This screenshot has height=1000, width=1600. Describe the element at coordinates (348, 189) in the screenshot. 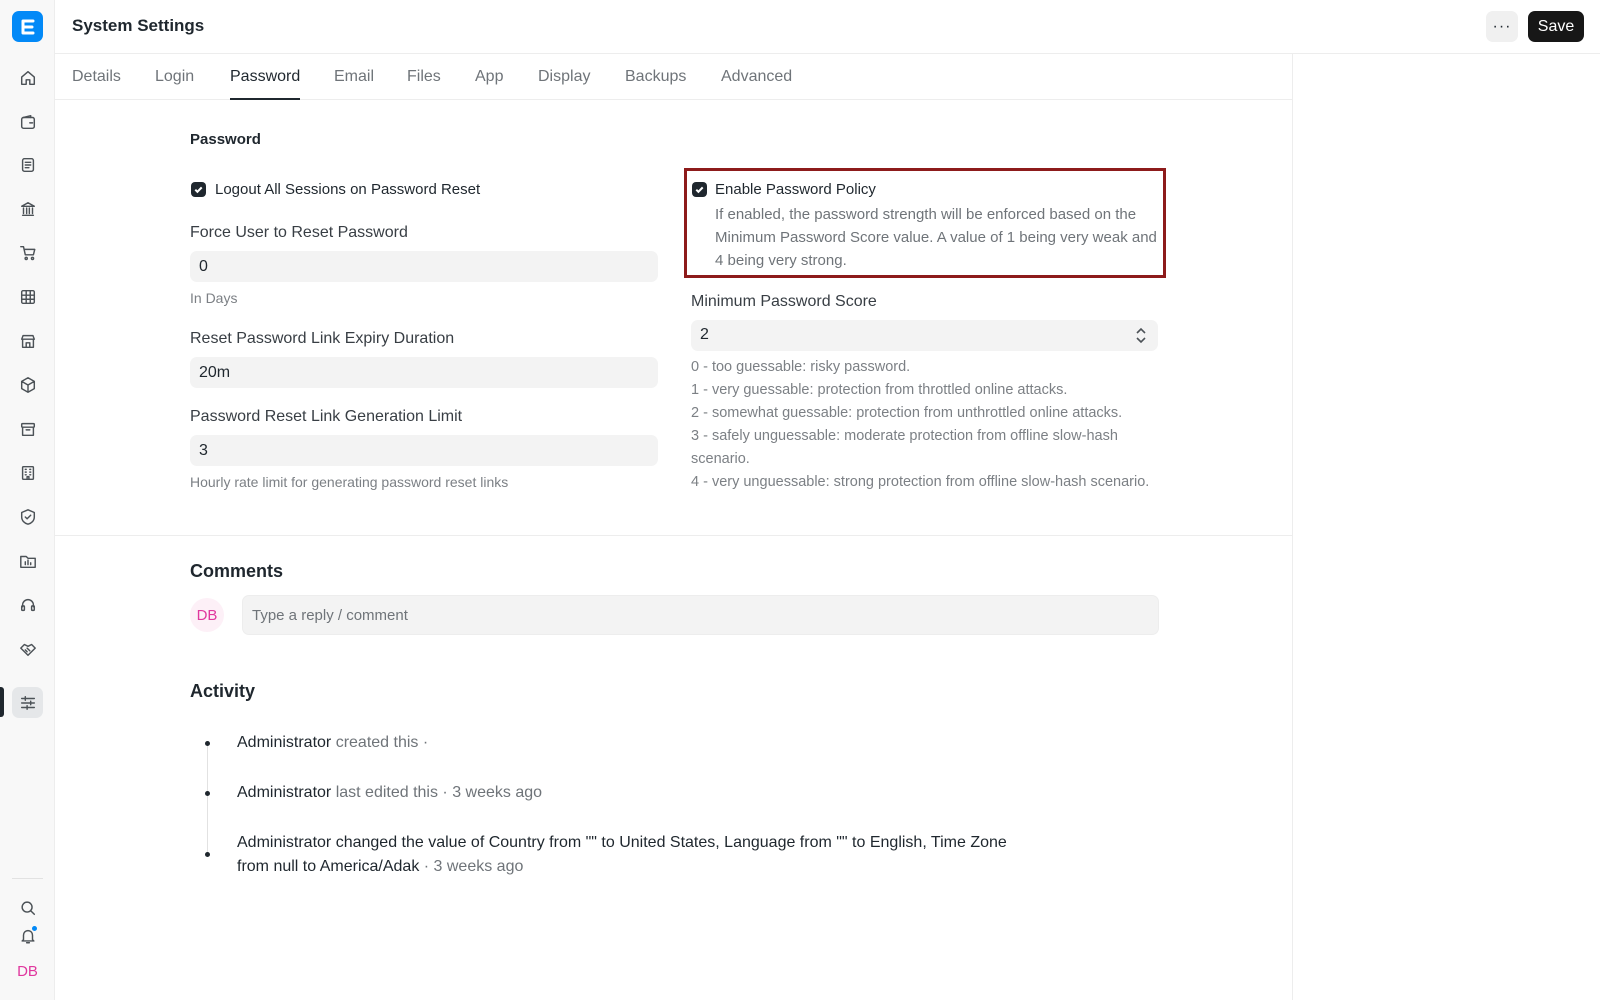

I see `logout-all-label: Logout All Sessions on Password Reset` at that location.